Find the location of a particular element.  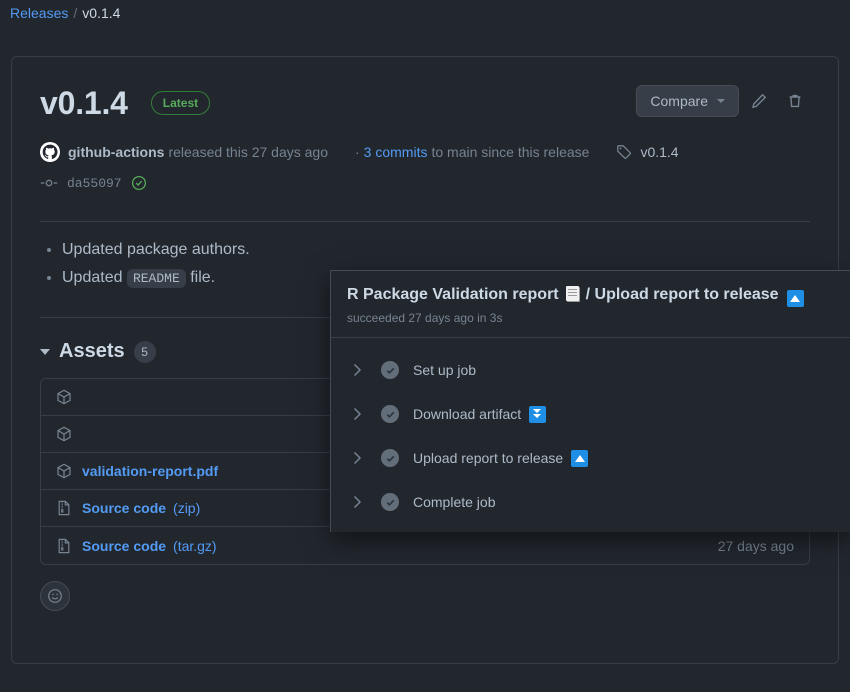

release-tag: v0.1.4 is located at coordinates (647, 152).